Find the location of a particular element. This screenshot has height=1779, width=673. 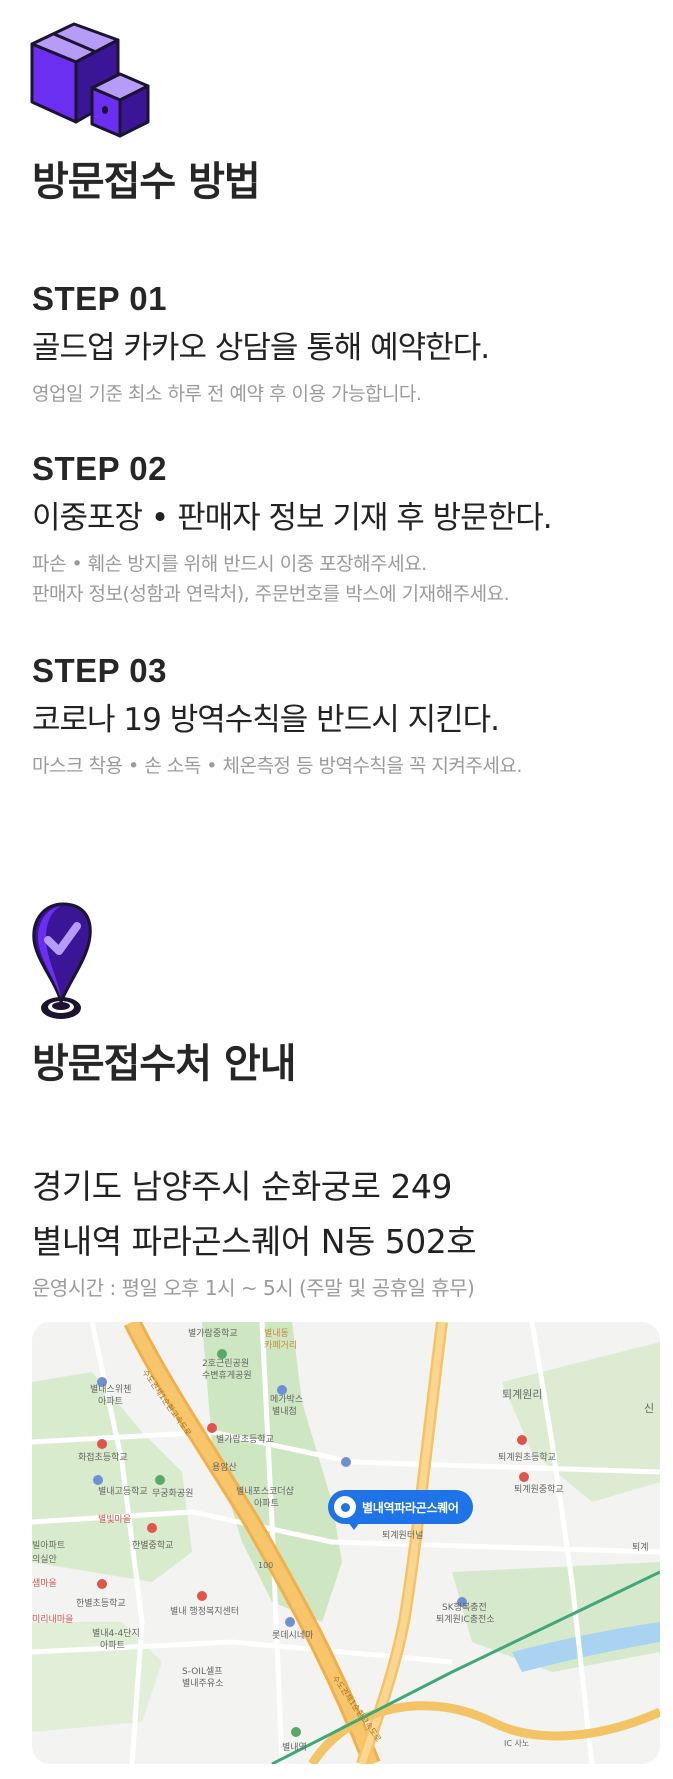

map-label: 퇴계 is located at coordinates (640, 1547).